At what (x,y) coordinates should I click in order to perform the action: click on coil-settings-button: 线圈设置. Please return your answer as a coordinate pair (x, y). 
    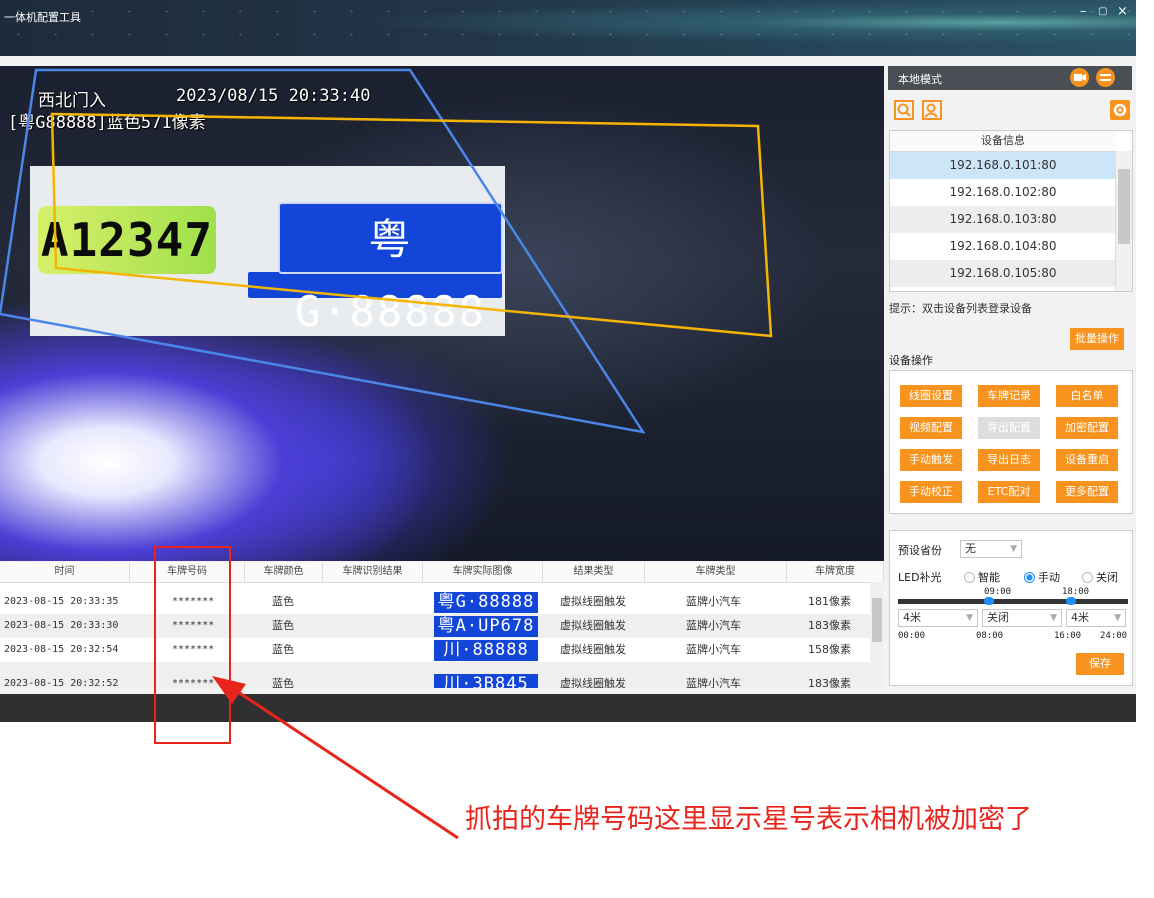
    Looking at the image, I should click on (931, 396).